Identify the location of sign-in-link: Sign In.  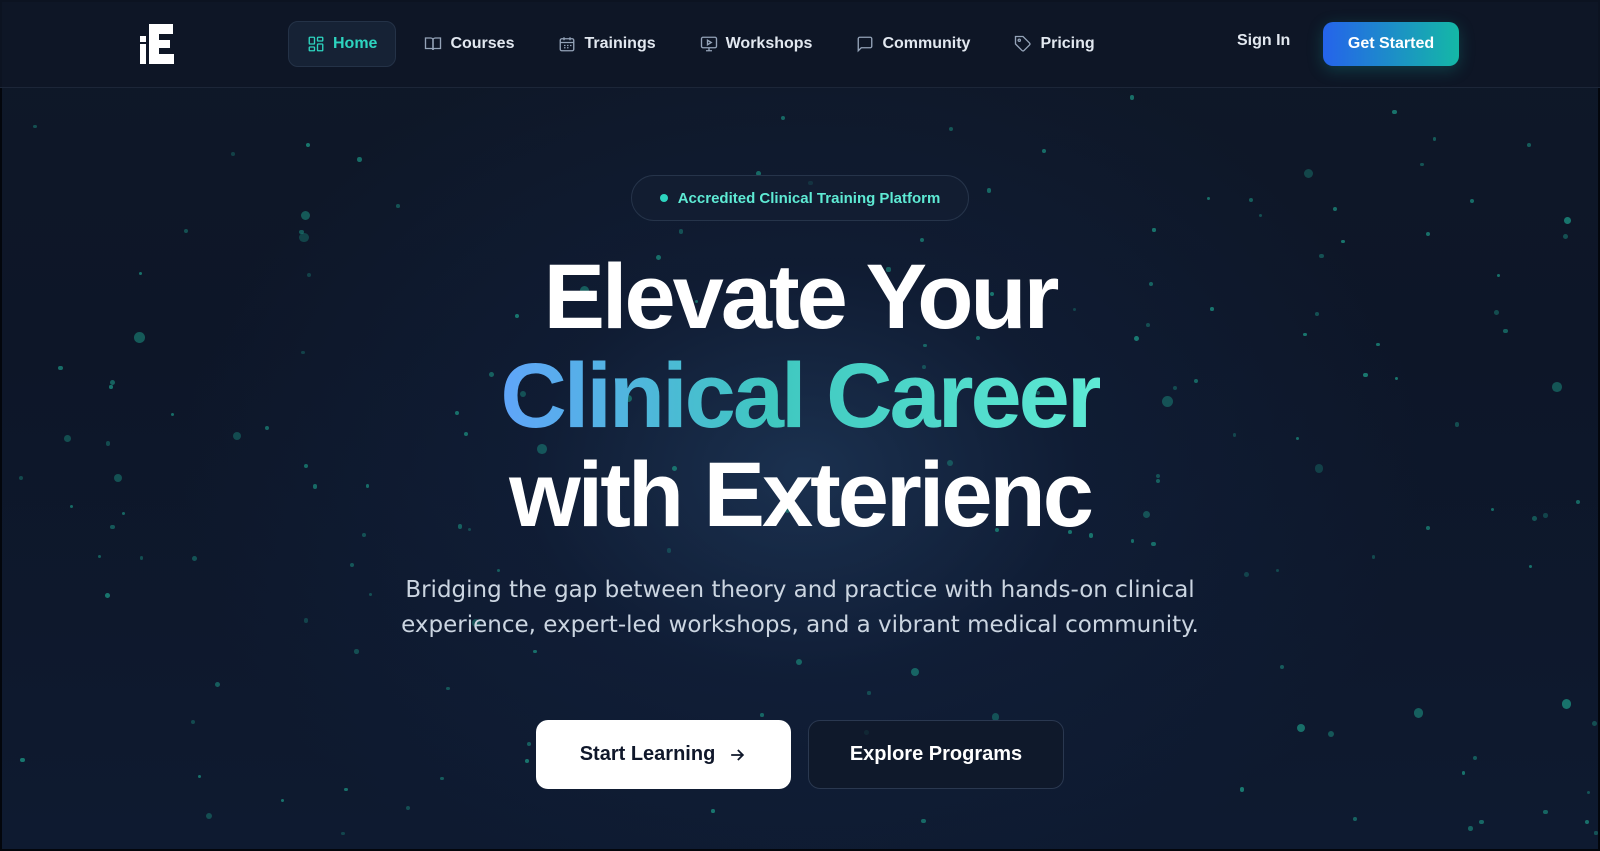
(1263, 41).